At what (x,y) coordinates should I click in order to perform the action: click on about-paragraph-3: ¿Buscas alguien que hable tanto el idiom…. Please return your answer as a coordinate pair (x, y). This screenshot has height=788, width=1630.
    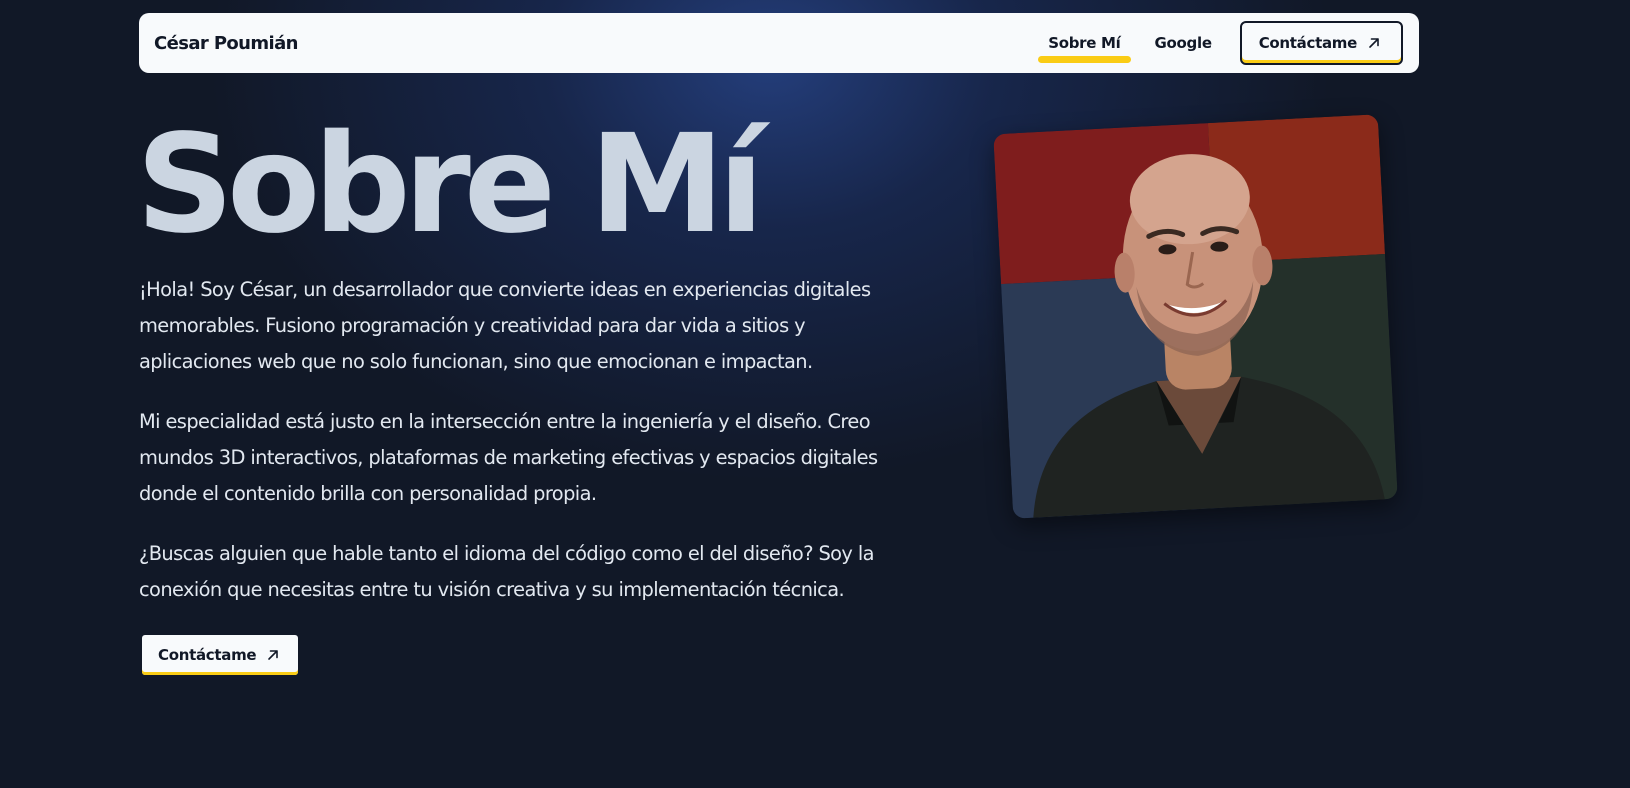
    Looking at the image, I should click on (507, 571).